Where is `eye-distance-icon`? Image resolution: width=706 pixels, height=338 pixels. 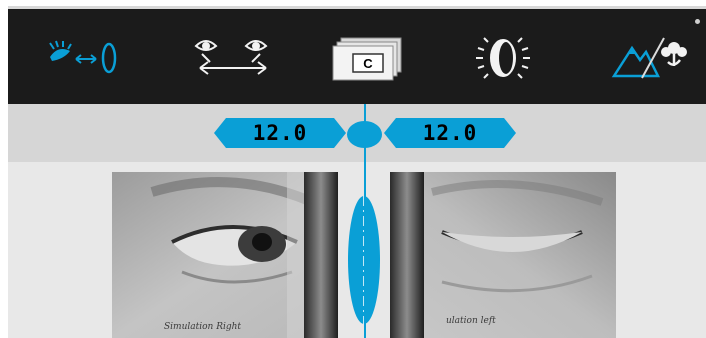 eye-distance-icon is located at coordinates (83, 56).